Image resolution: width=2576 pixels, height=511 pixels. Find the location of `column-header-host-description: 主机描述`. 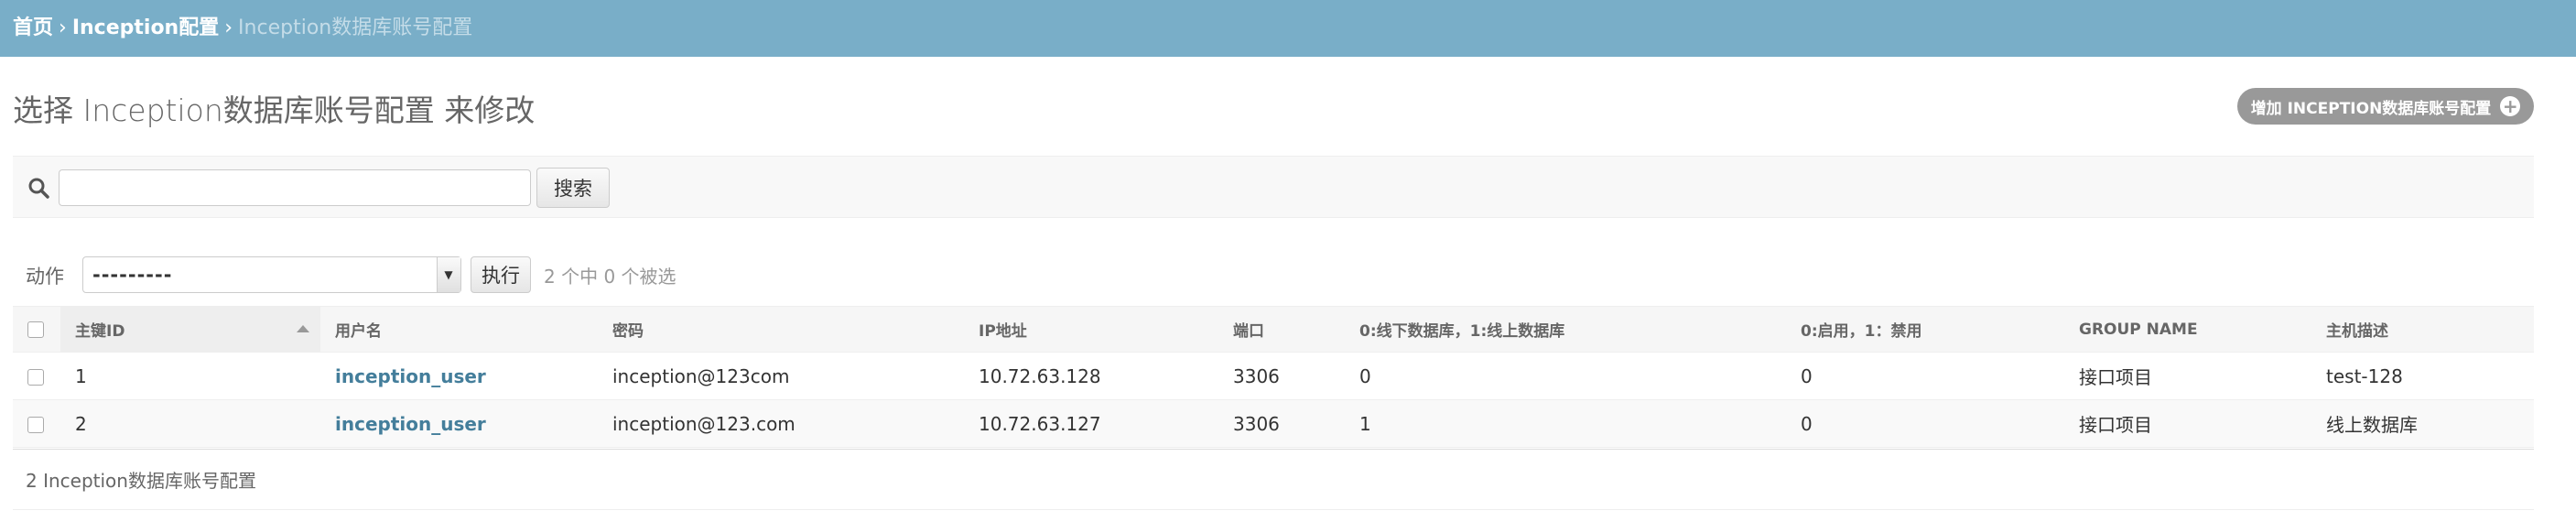

column-header-host-description: 主机描述 is located at coordinates (2423, 330).